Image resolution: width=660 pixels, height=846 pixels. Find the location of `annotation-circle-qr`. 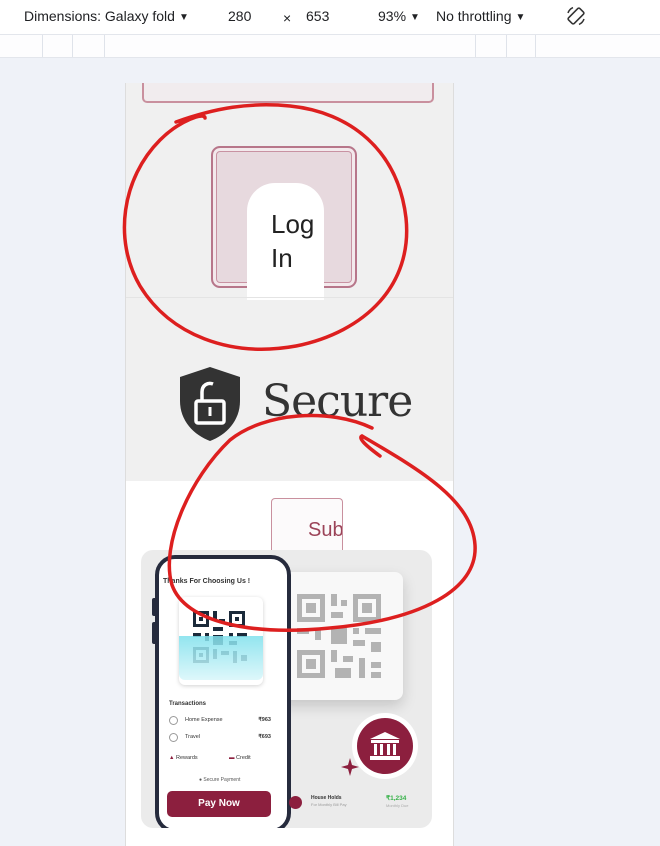

annotation-circle-qr is located at coordinates (322, 522).